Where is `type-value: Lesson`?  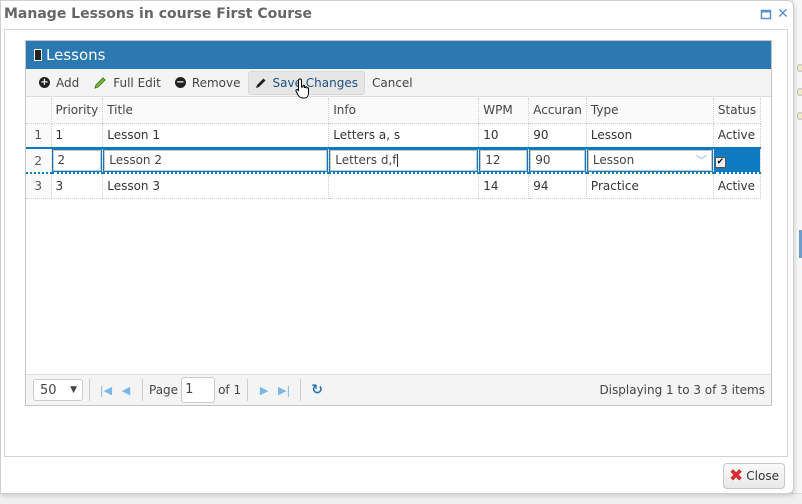 type-value: Lesson is located at coordinates (613, 160).